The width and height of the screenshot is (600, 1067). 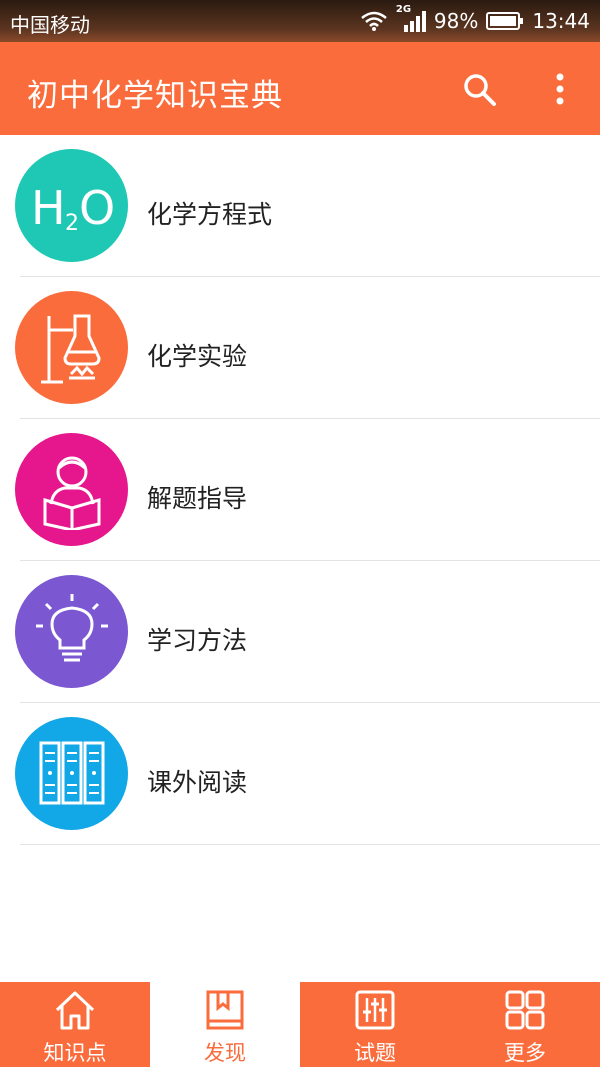 I want to click on tab-discover: 发现, so click(x=225, y=1024).